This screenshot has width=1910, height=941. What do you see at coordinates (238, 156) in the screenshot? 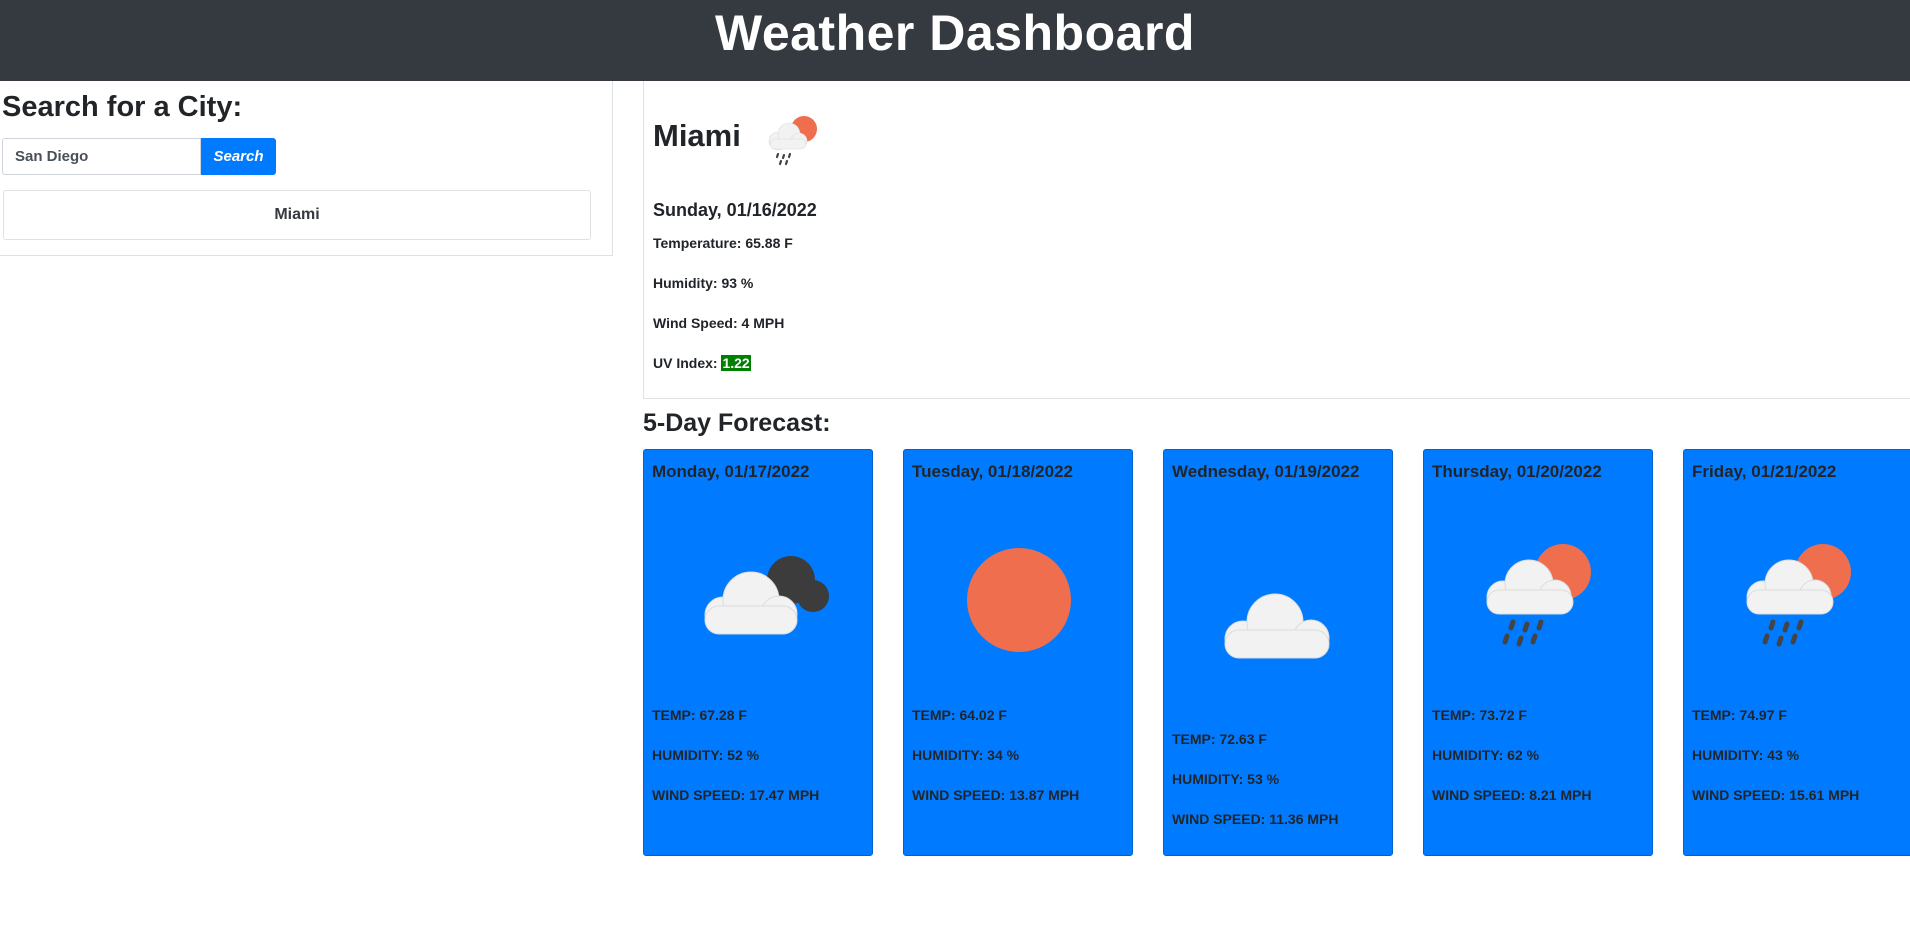
I see `search-button: Search` at bounding box center [238, 156].